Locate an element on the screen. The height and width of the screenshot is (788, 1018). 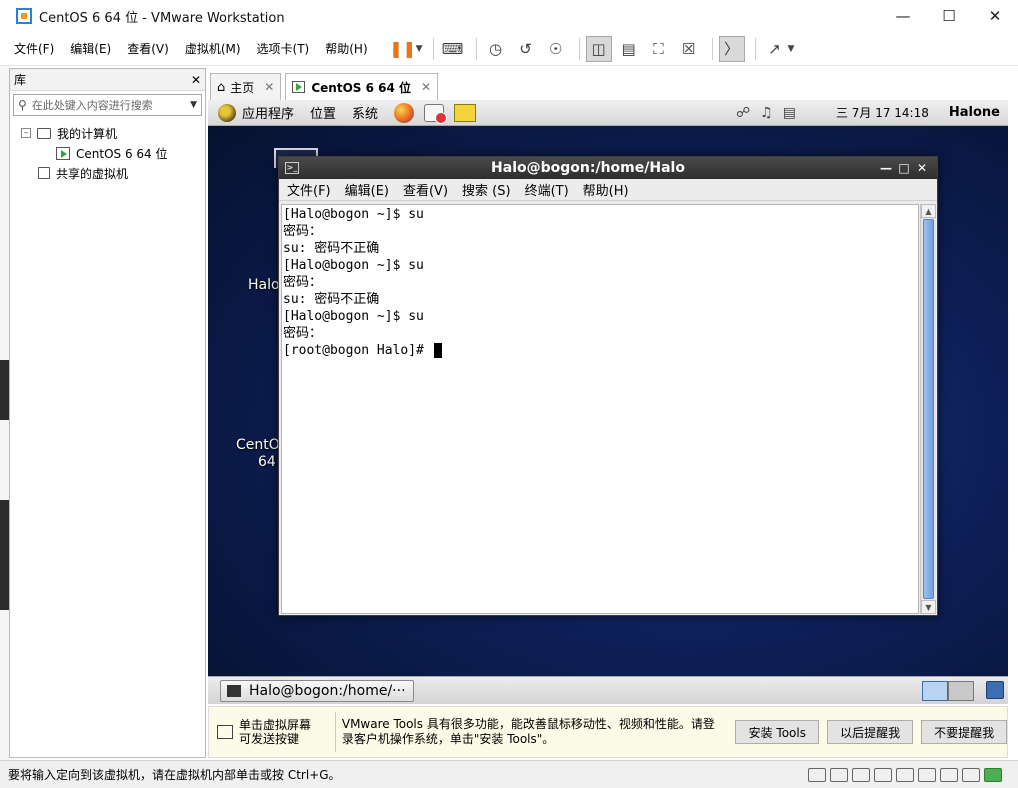
maximize-button: ☐ is located at coordinates (949, 16).